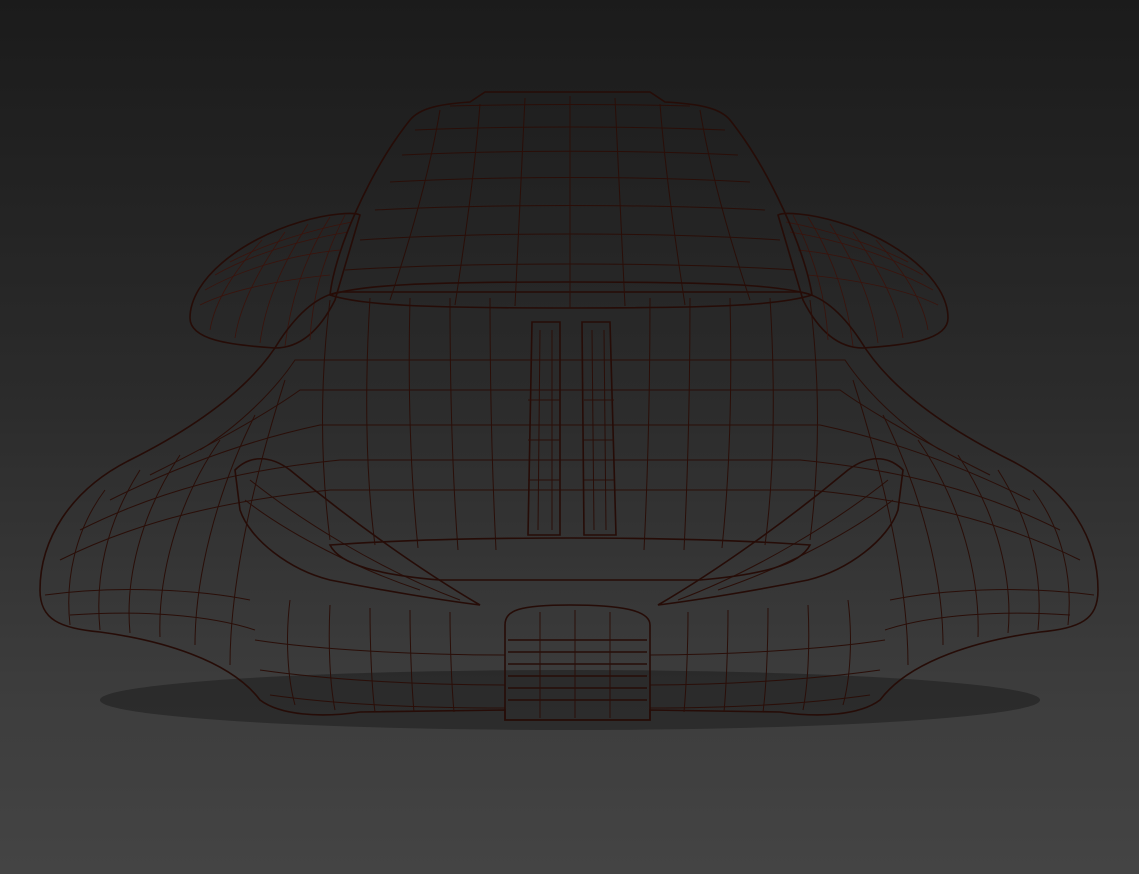 This screenshot has height=874, width=1139. What do you see at coordinates (780, 532) in the screenshot?
I see `right-headlight` at bounding box center [780, 532].